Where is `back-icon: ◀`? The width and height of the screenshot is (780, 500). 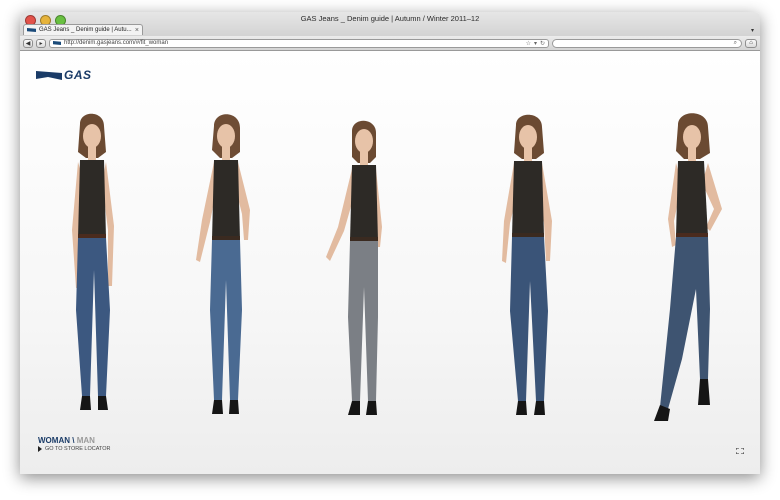 back-icon: ◀ is located at coordinates (28, 43).